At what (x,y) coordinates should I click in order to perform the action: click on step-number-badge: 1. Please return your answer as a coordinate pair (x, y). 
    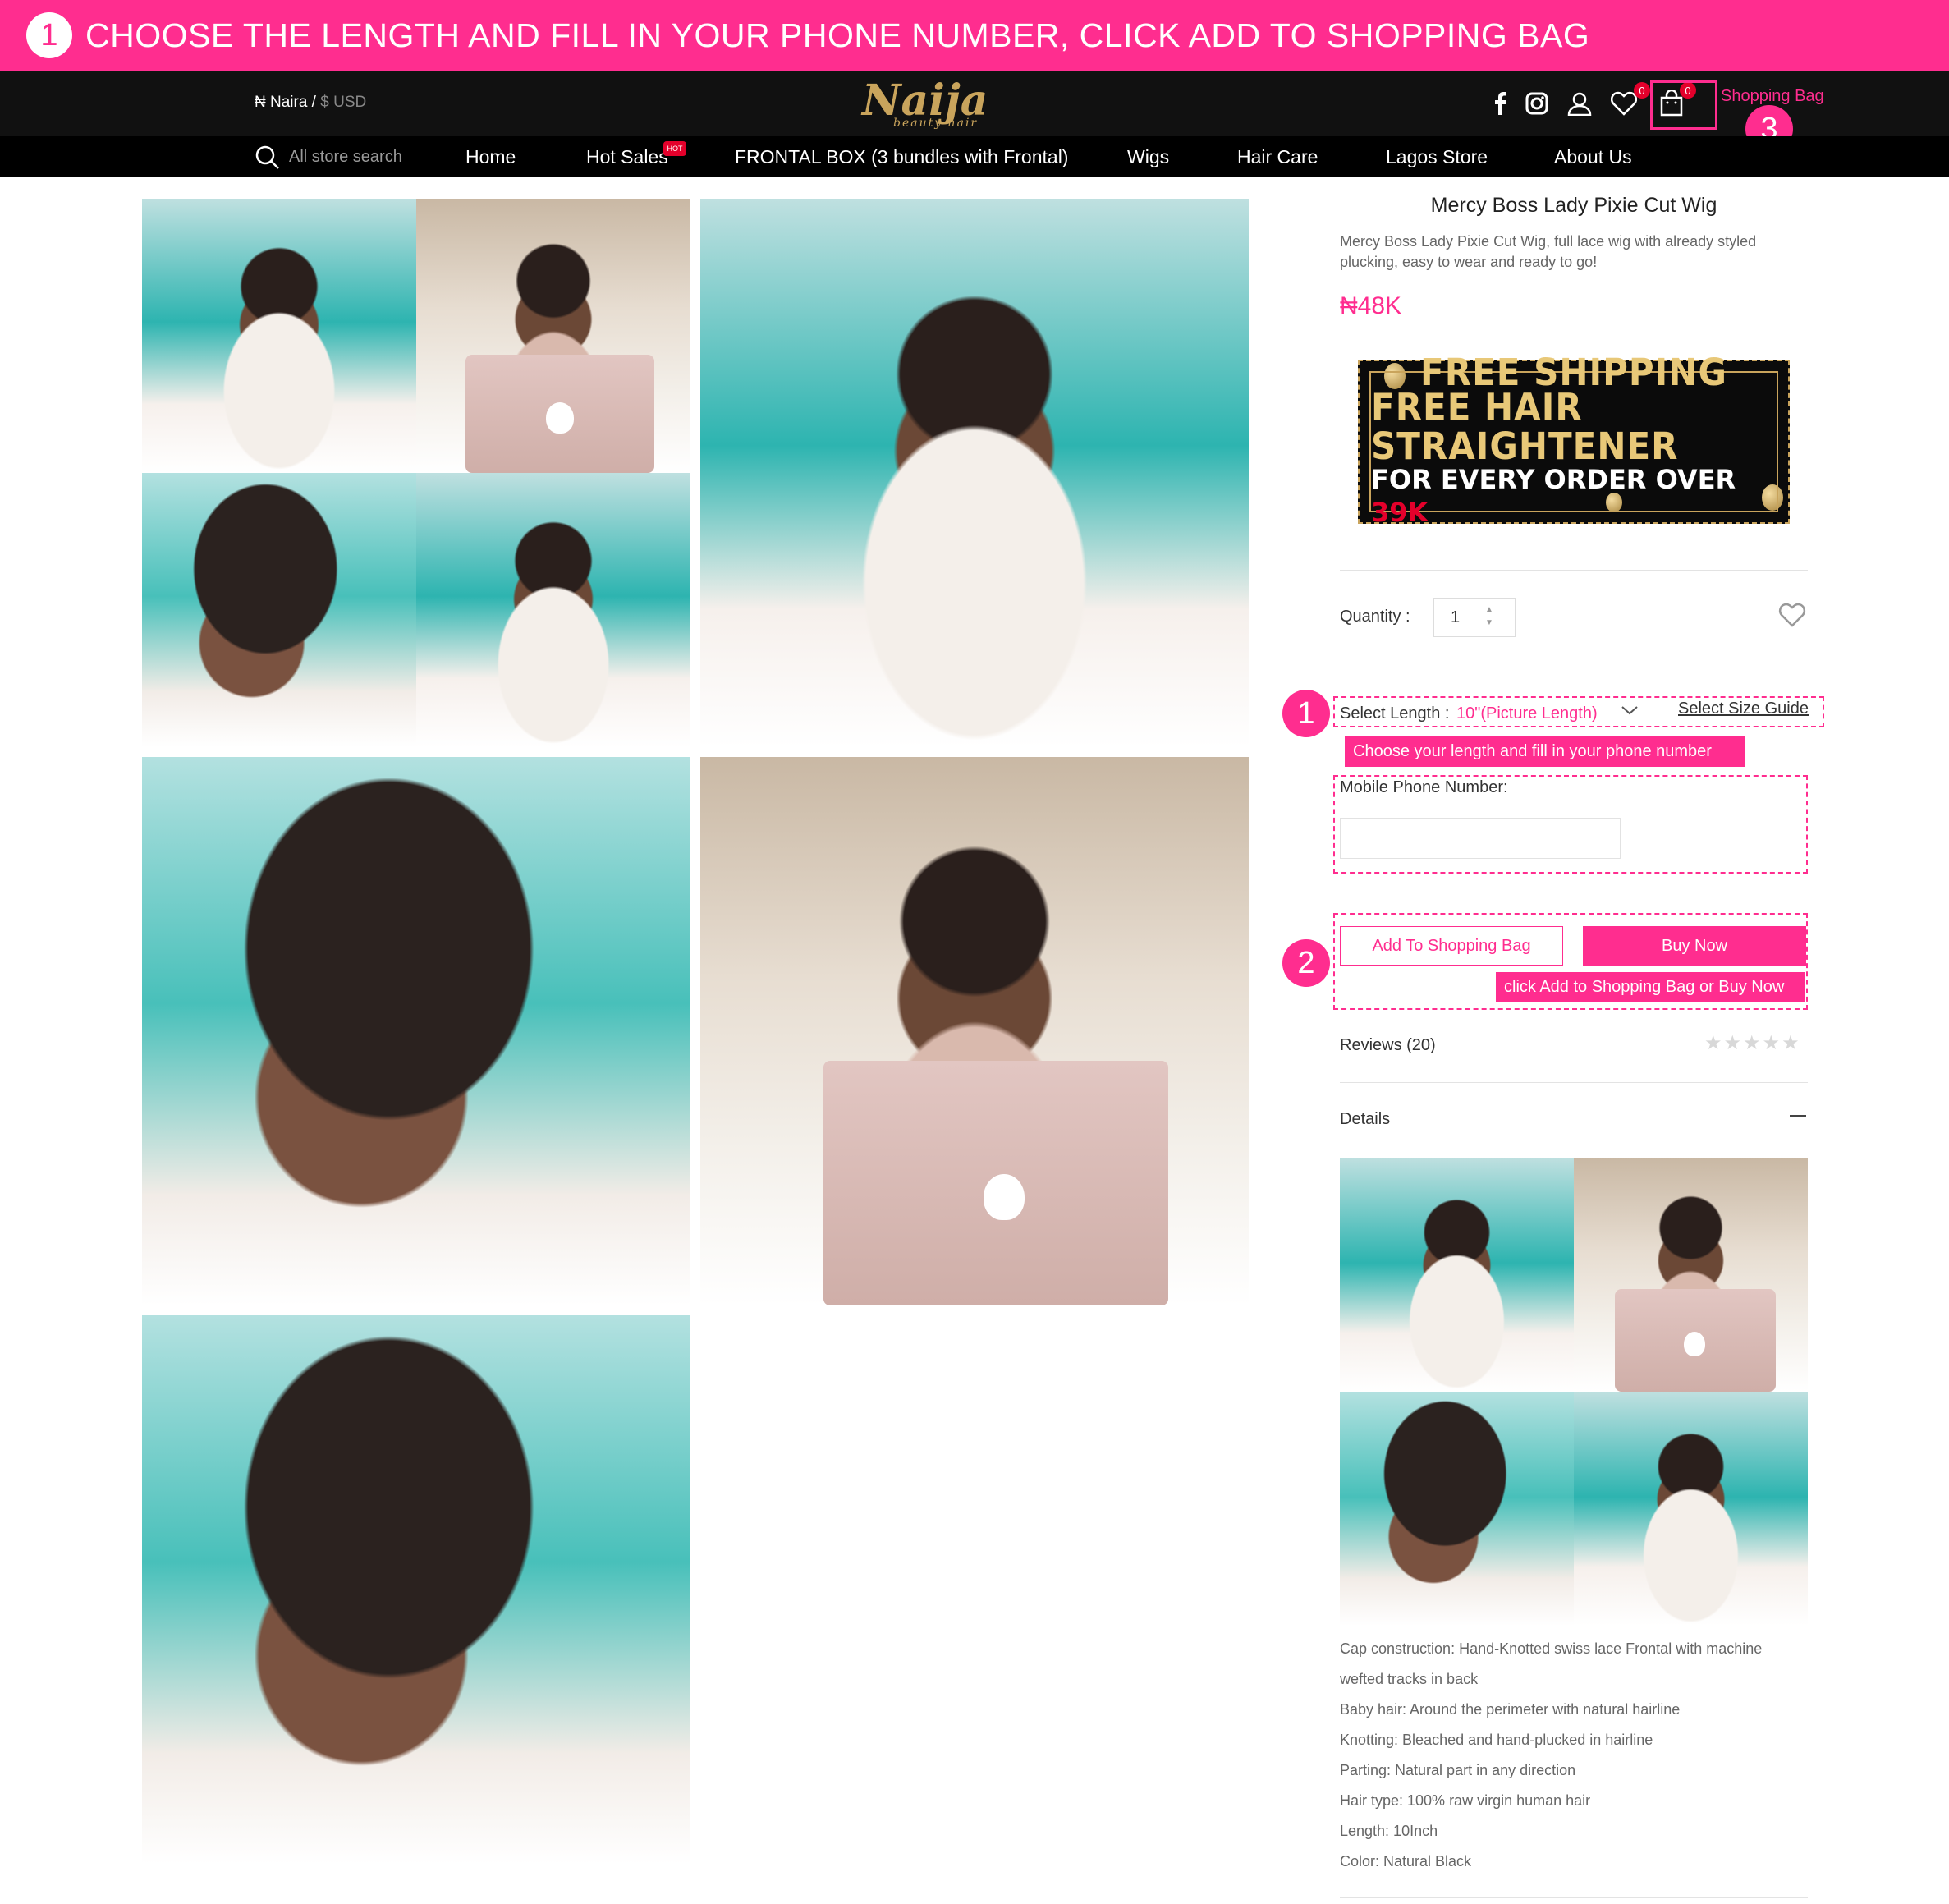
    Looking at the image, I should click on (49, 35).